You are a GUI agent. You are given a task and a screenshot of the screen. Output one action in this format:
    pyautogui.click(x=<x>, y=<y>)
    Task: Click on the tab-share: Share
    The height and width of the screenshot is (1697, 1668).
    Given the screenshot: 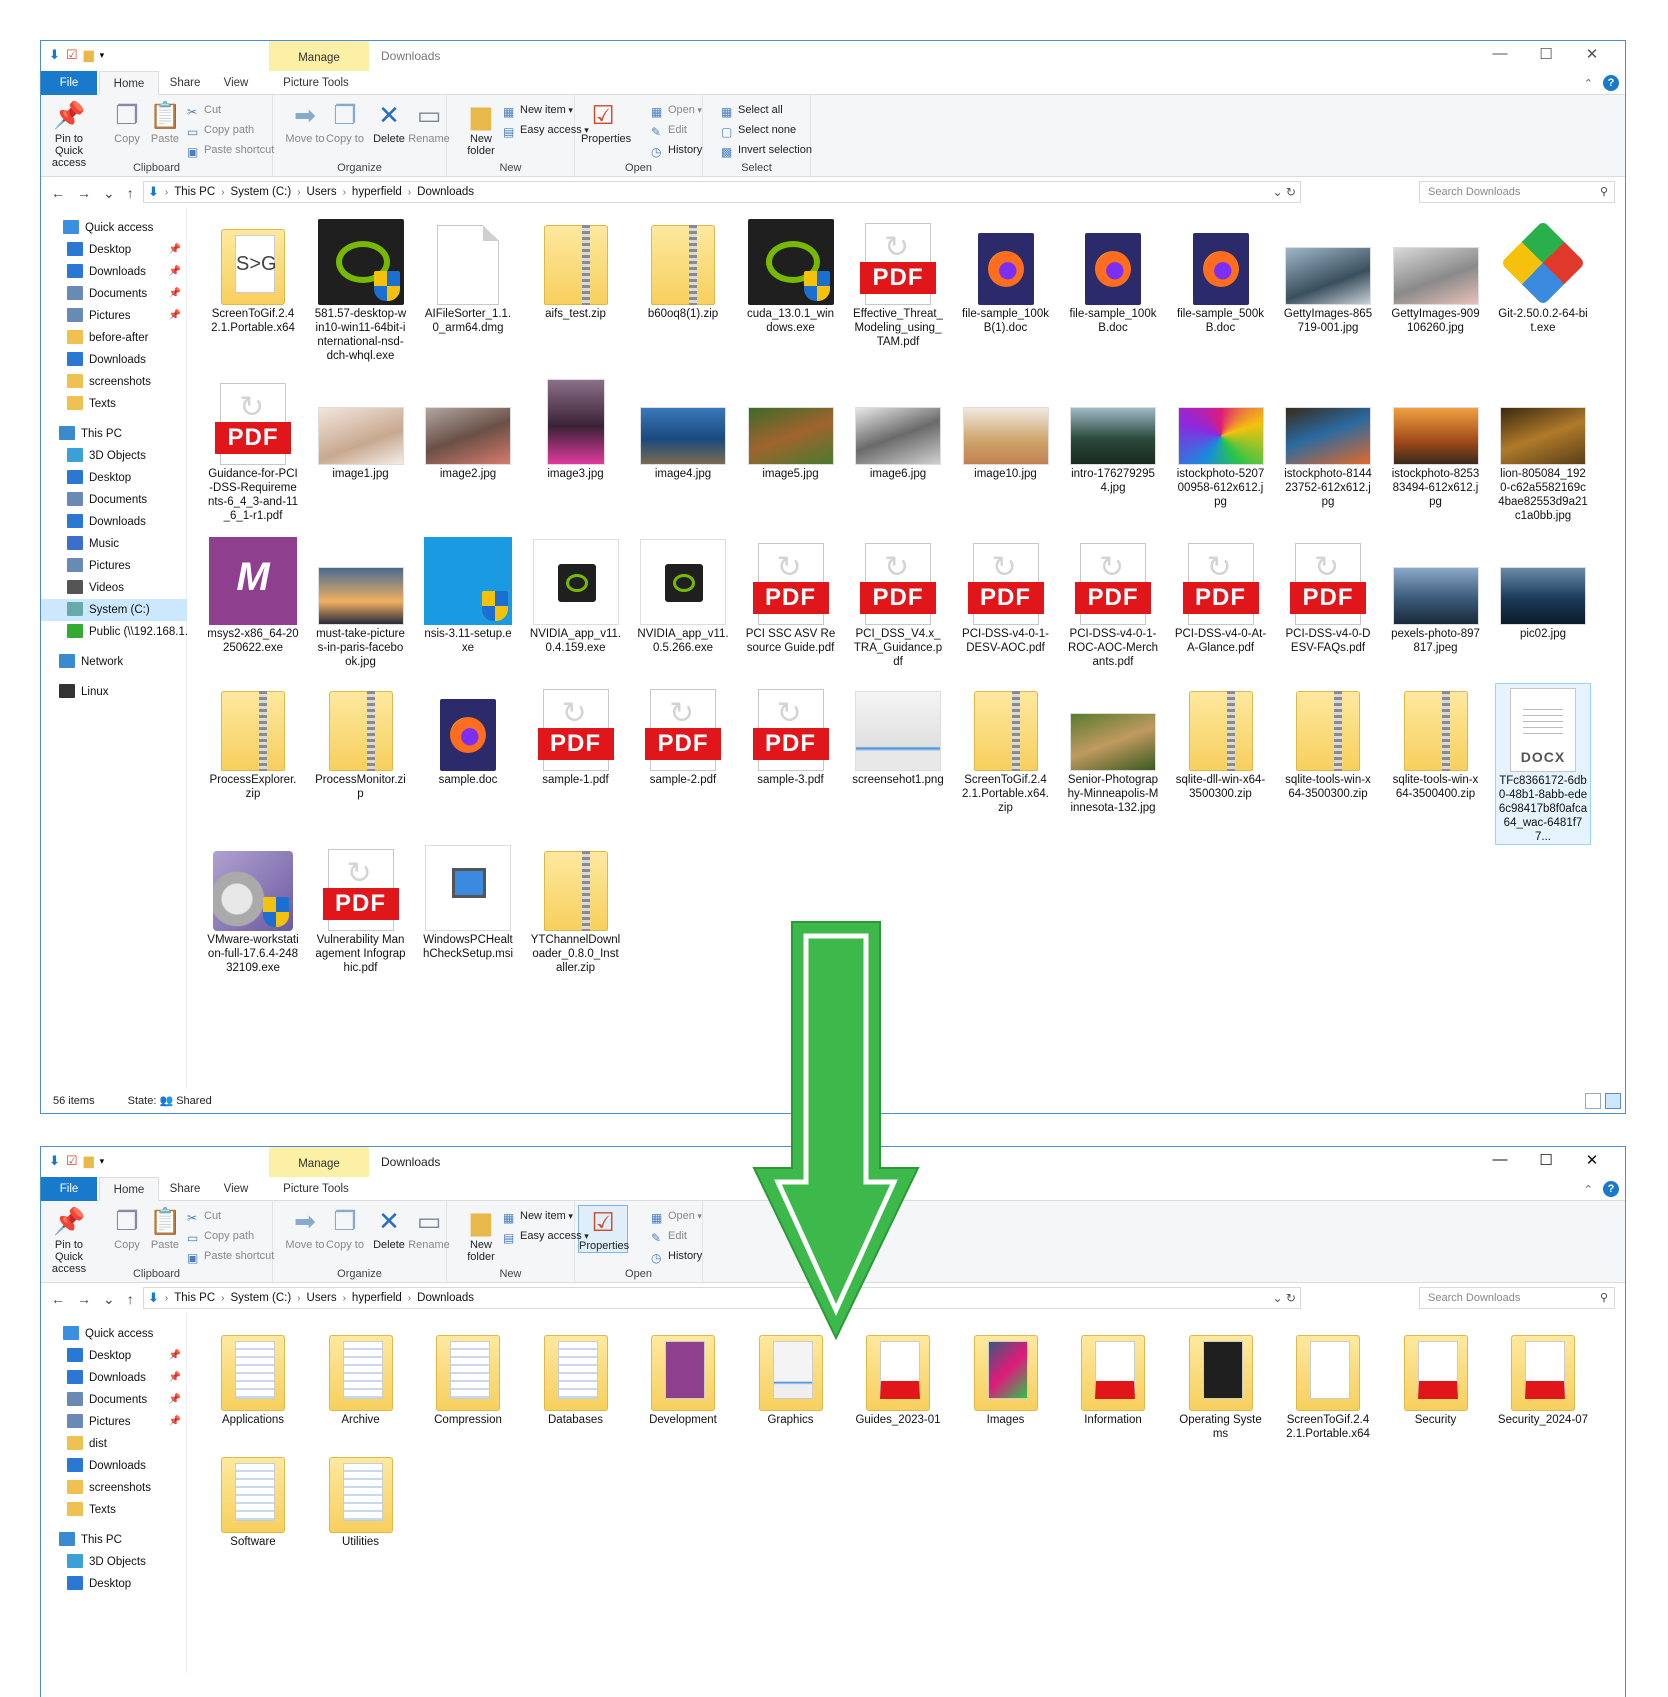 What is the action you would take?
    pyautogui.click(x=185, y=83)
    